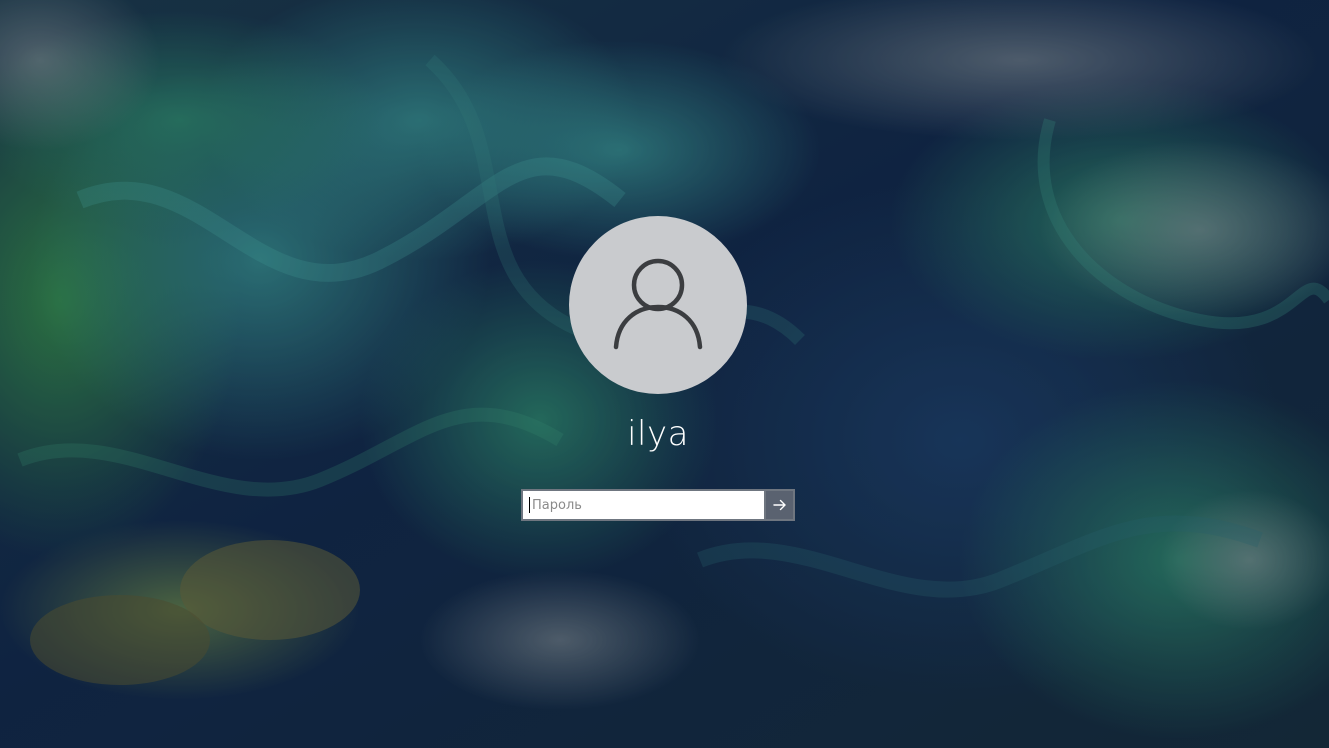  I want to click on password-field, so click(642, 505).